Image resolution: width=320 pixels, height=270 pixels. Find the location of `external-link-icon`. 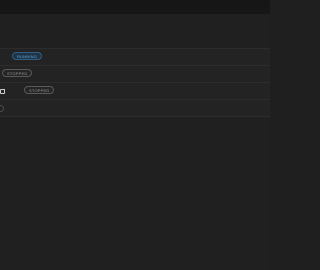

external-link-icon is located at coordinates (2, 91).